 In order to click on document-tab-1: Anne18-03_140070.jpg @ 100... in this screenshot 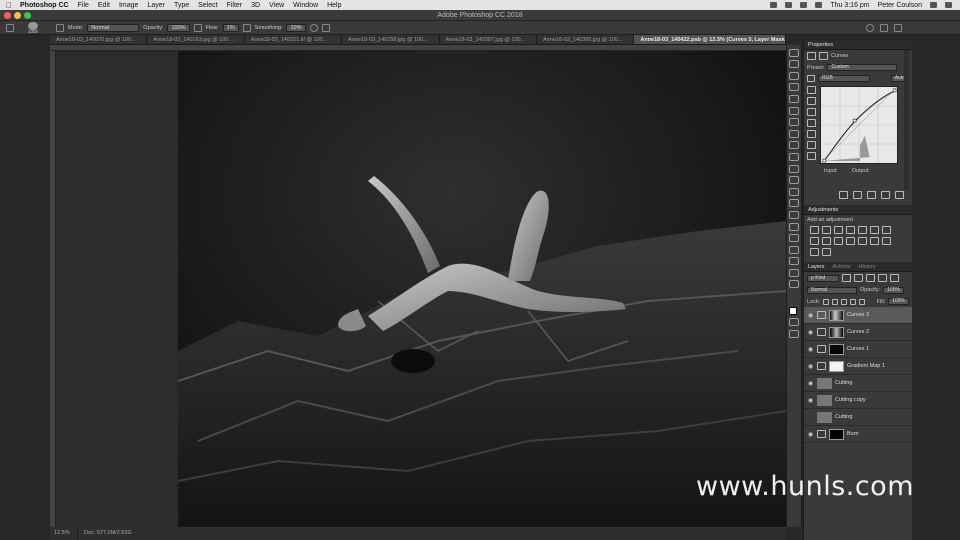, I will do `click(99, 39)`.